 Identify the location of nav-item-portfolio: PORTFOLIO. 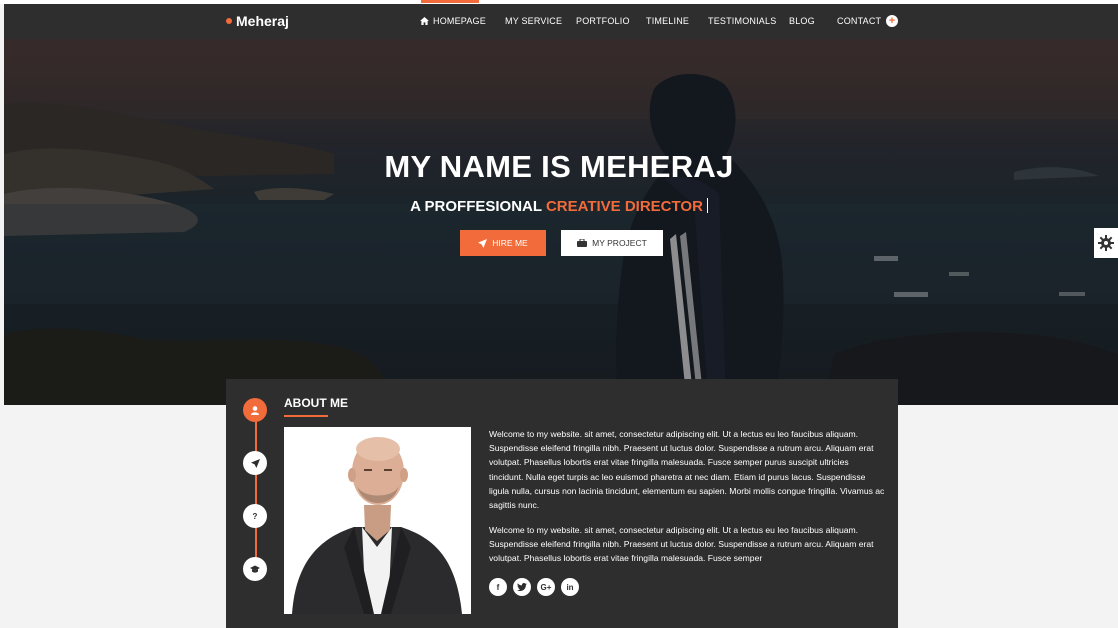
(603, 21).